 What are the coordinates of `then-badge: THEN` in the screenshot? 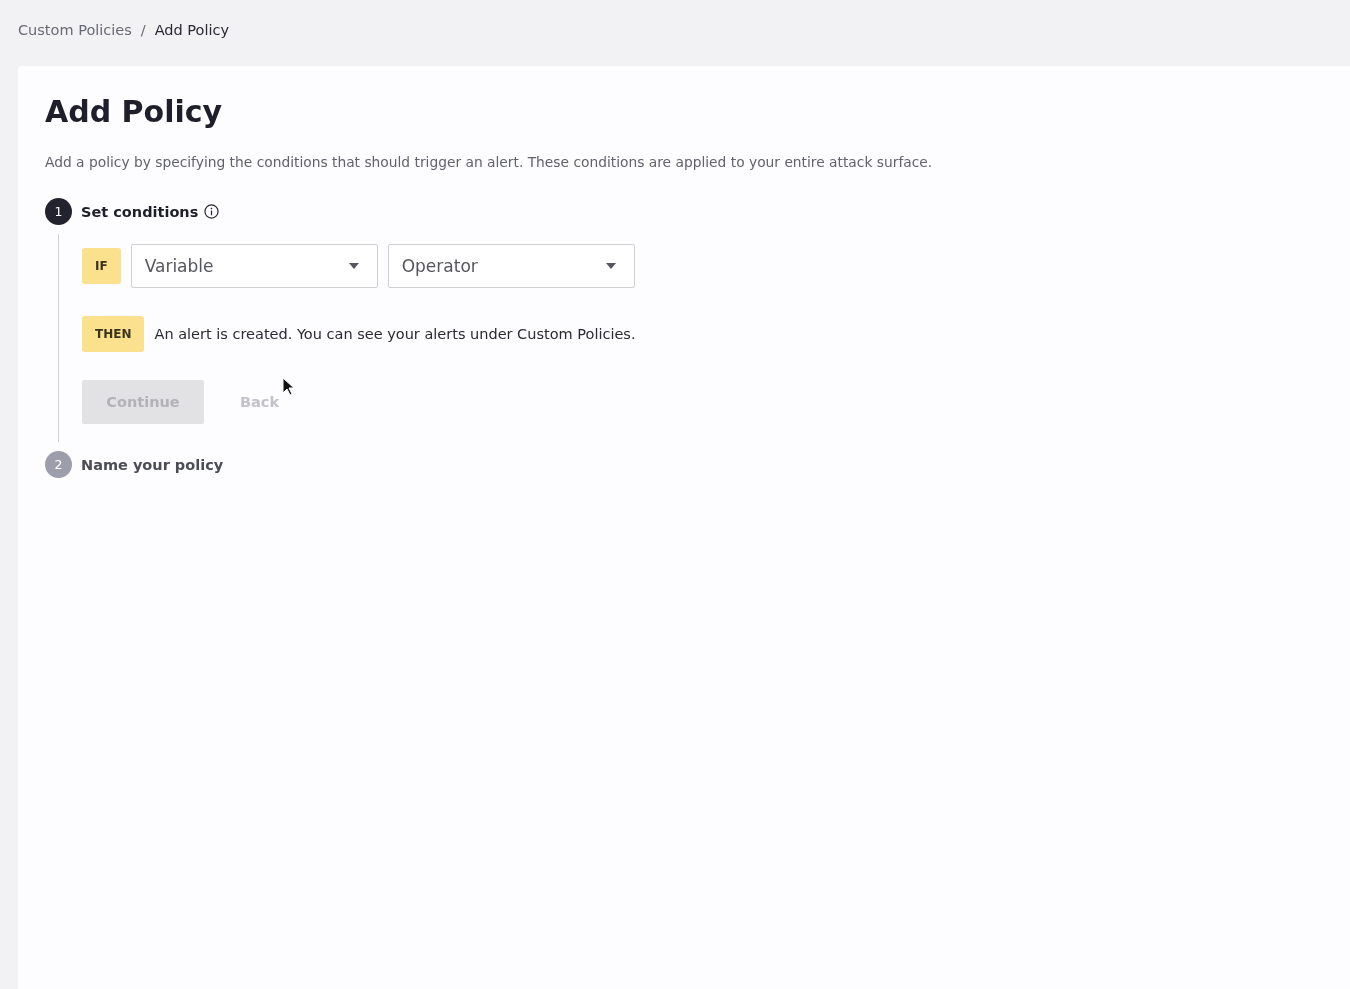 It's located at (113, 334).